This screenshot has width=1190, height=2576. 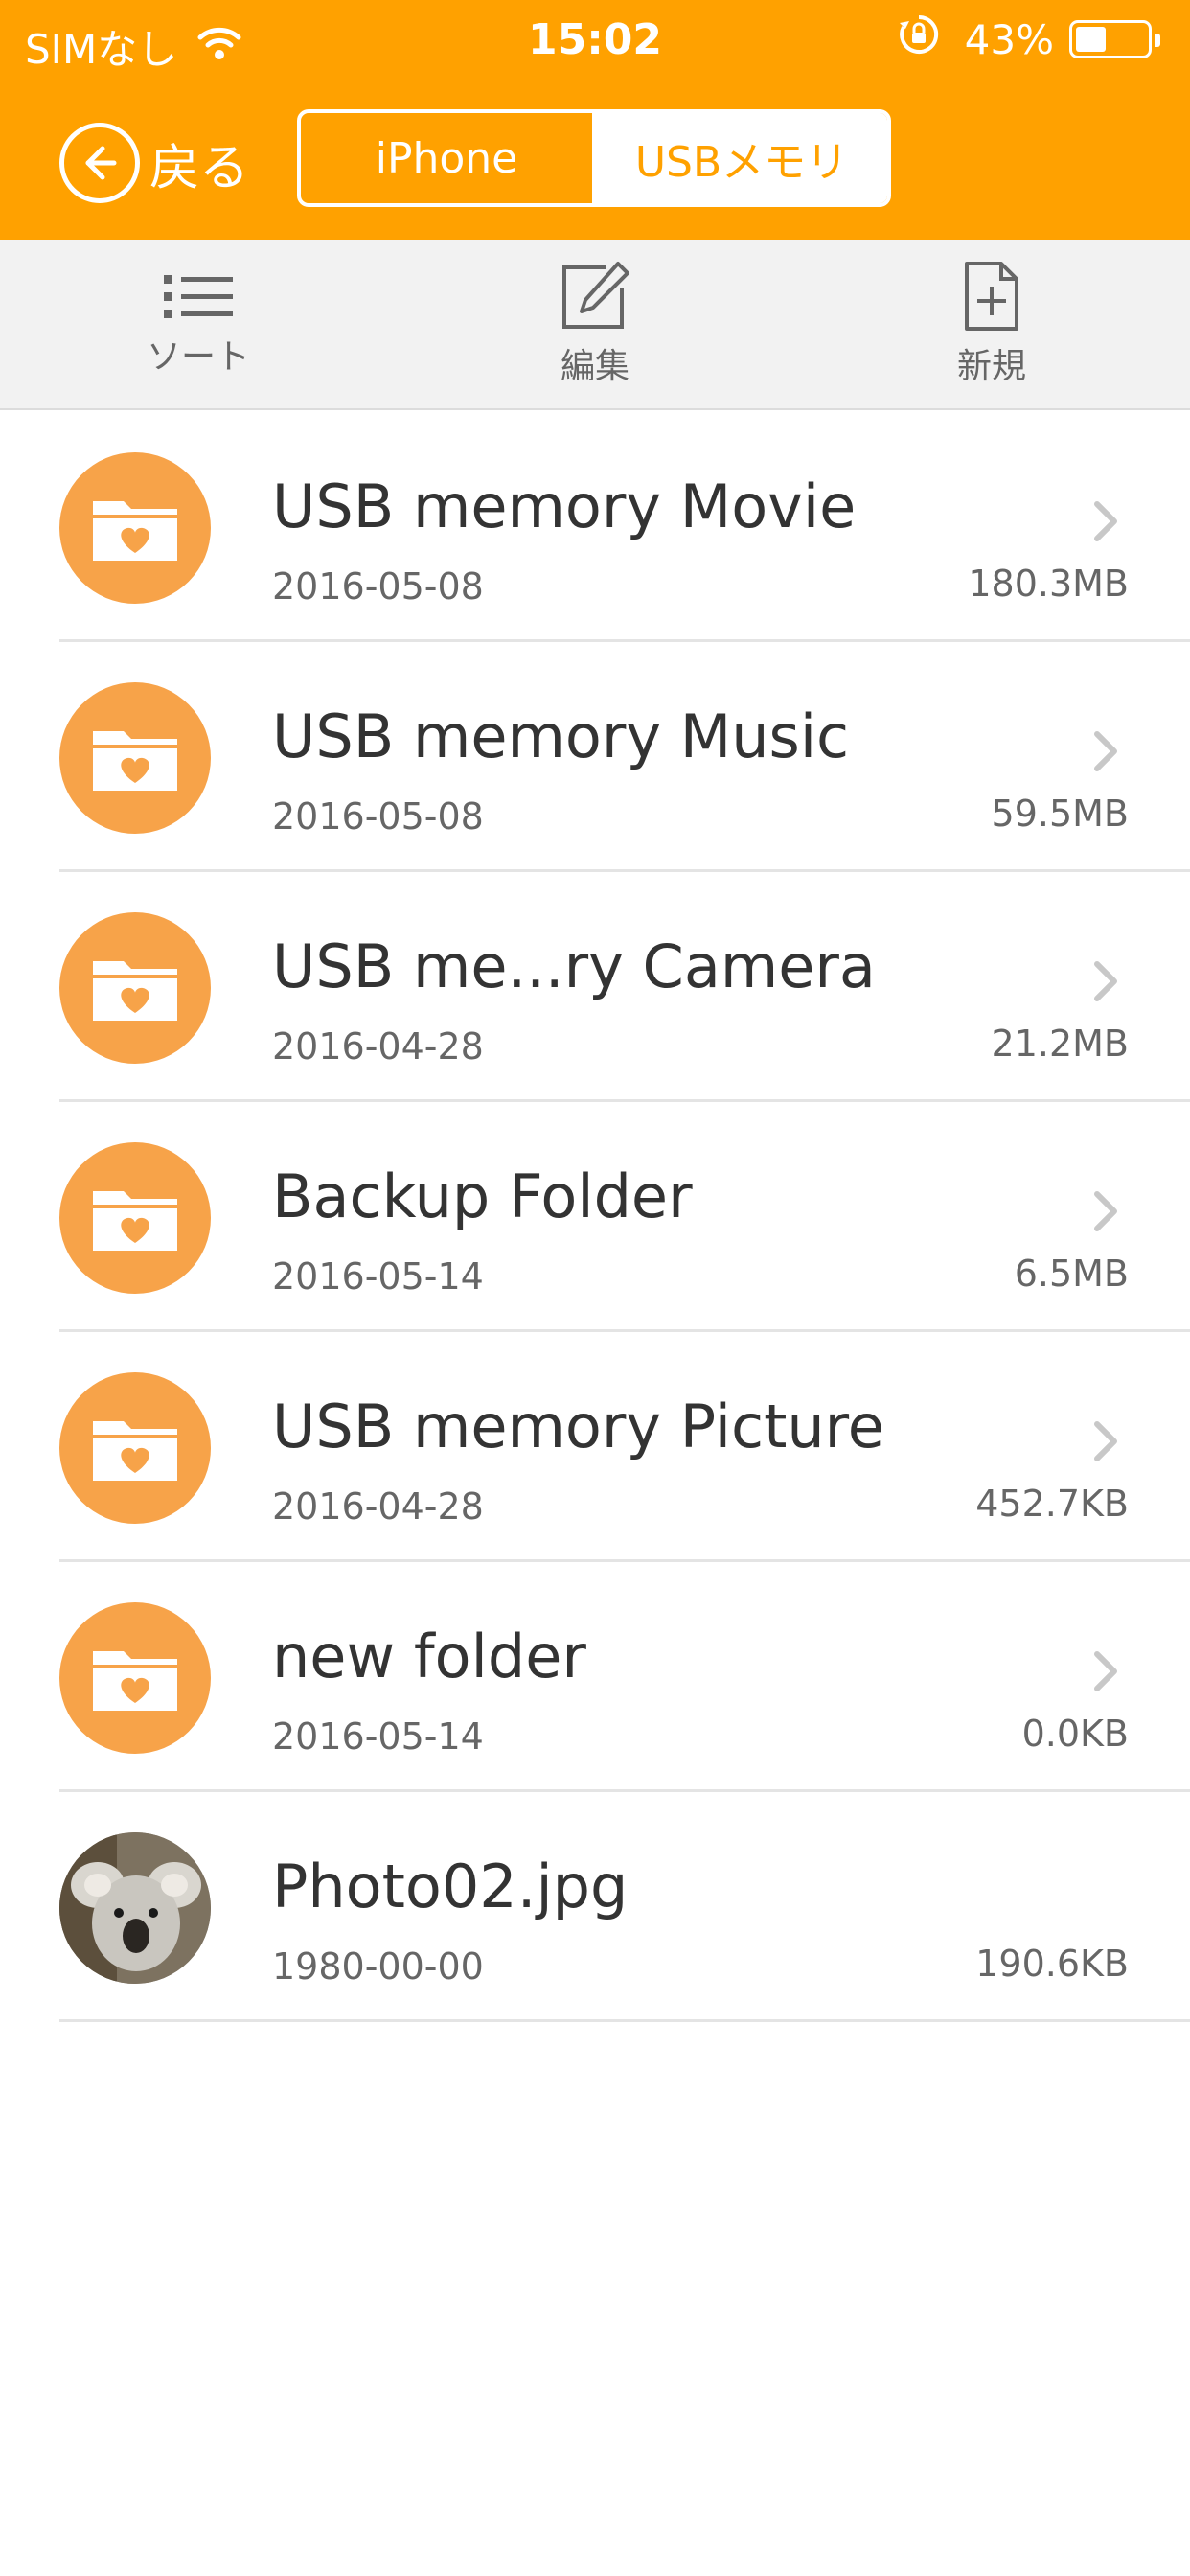 I want to click on sort-label: ソート, so click(x=198, y=357).